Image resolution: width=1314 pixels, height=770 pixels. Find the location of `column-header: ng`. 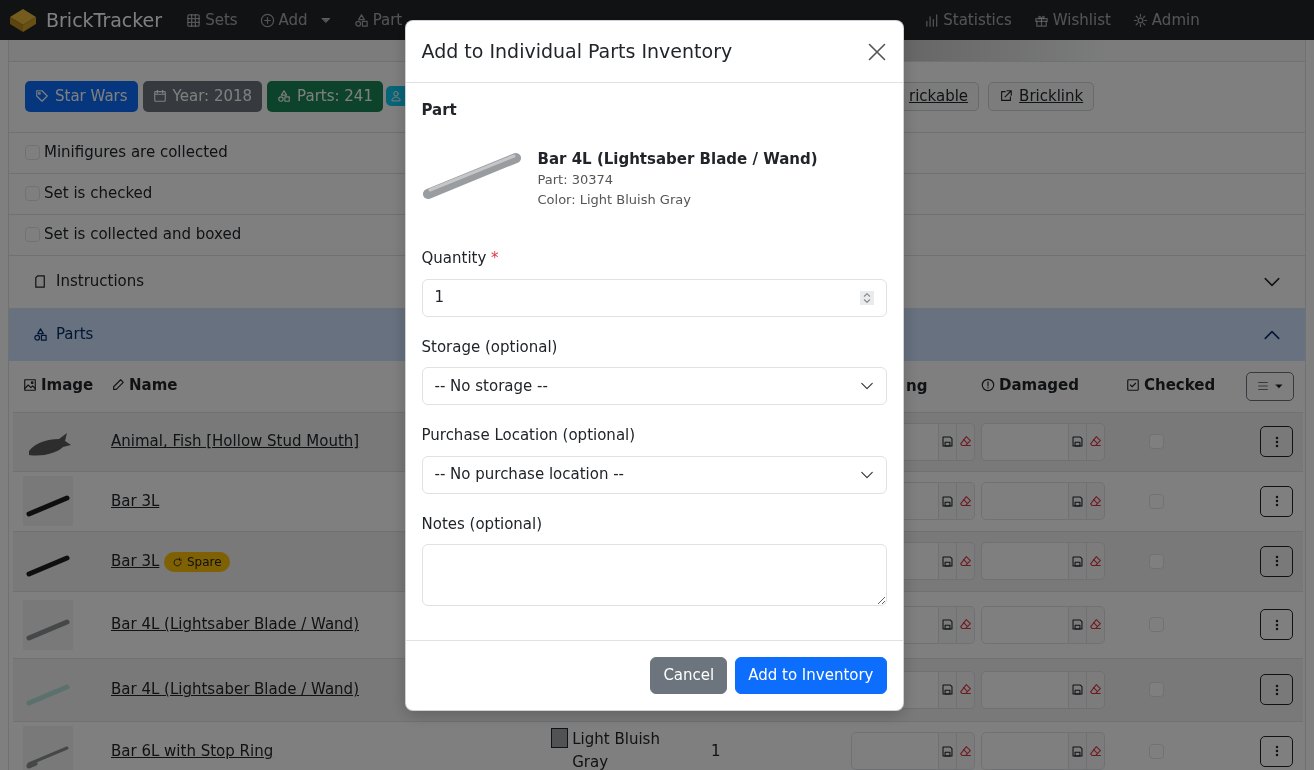

column-header: ng is located at coordinates (917, 386).